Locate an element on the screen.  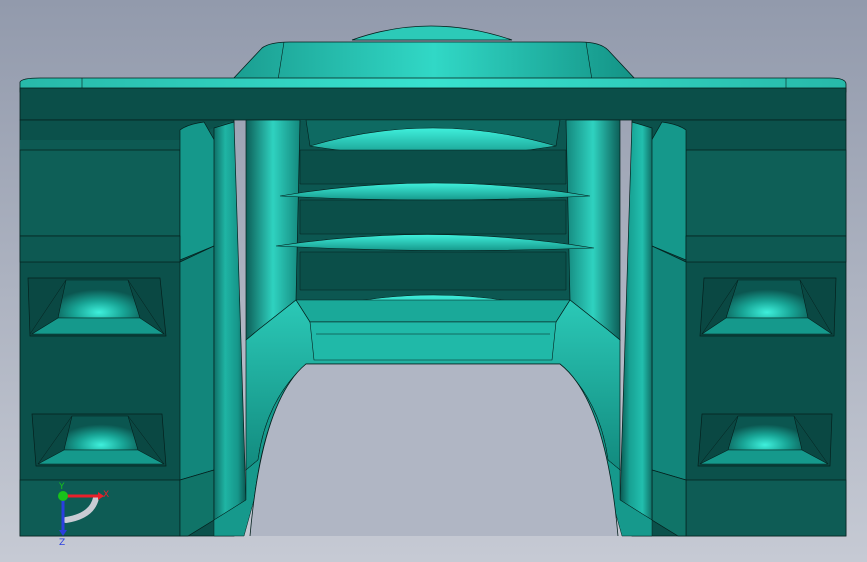
z-axis-arrow is located at coordinates (63, 533).